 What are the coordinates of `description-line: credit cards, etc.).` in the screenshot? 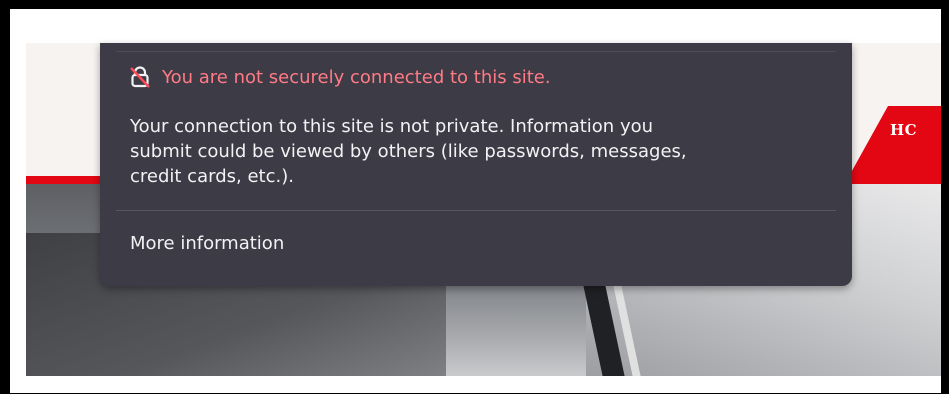 It's located at (212, 176).